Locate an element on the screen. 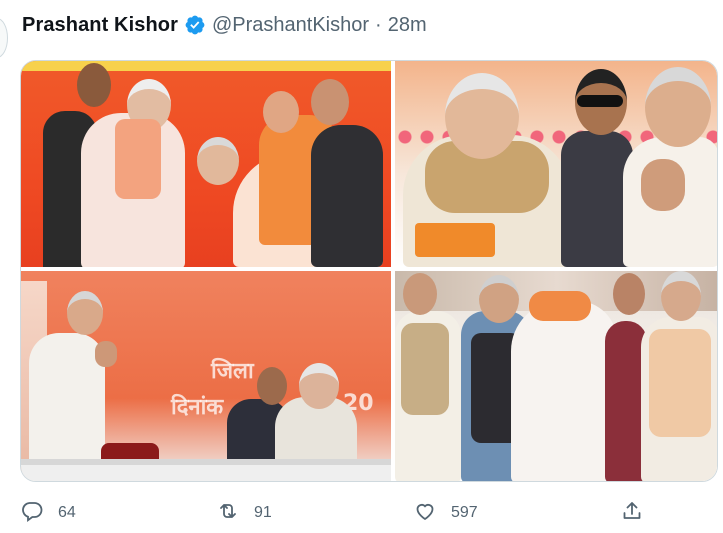  retweet-button: 91 is located at coordinates (244, 513).